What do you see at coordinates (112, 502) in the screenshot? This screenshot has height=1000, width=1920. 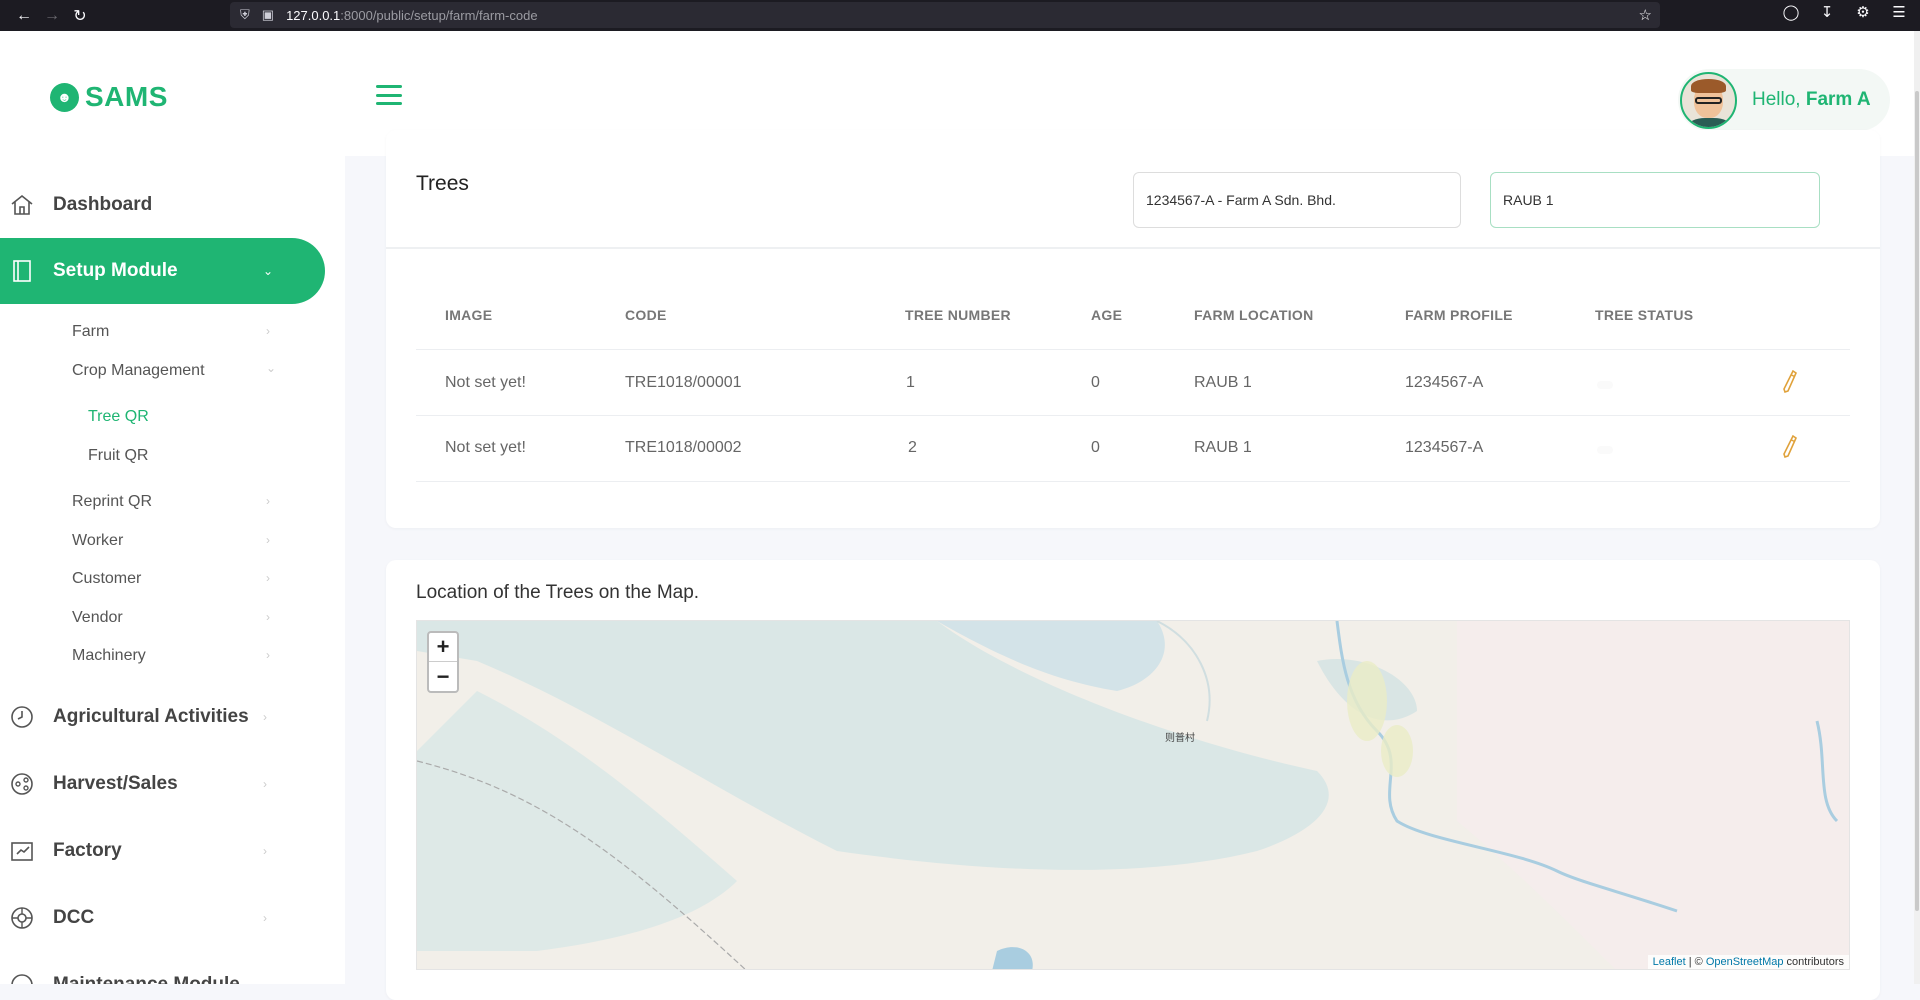 I see `sidebar-sub-reprint-qr: Reprint QR` at bounding box center [112, 502].